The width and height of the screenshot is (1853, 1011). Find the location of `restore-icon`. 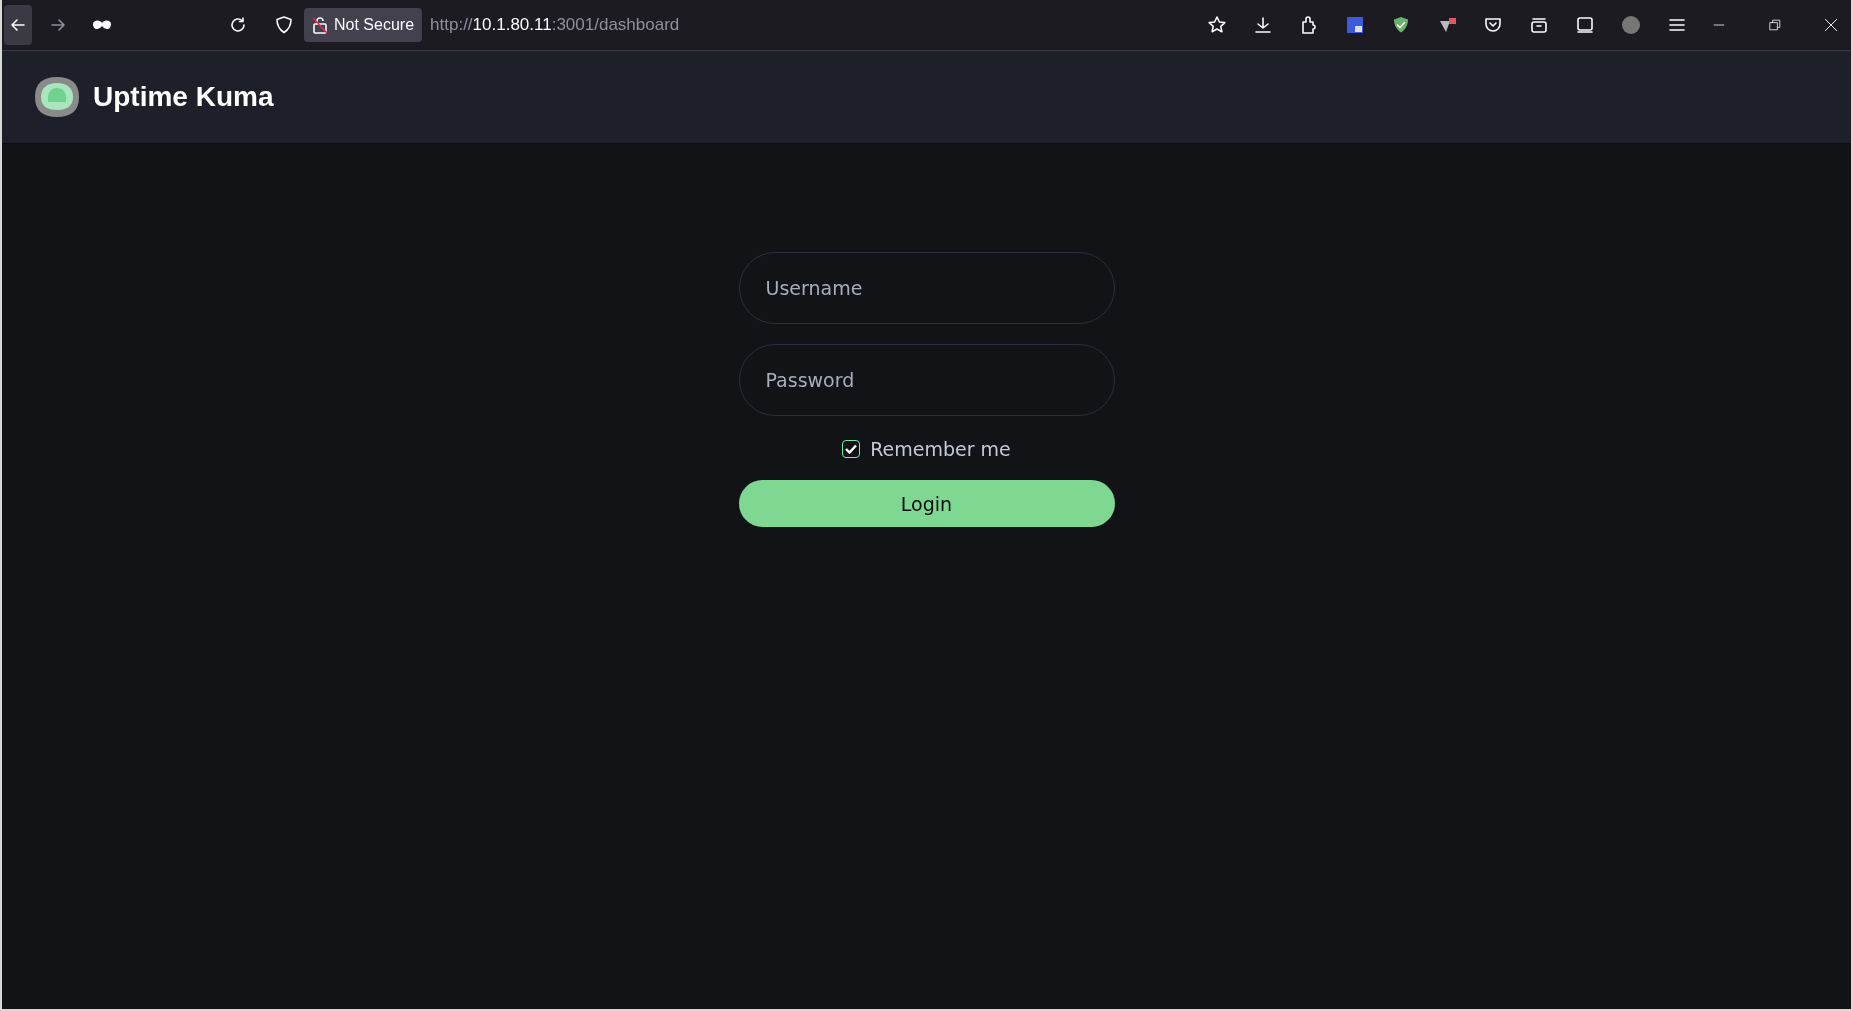

restore-icon is located at coordinates (1775, 25).